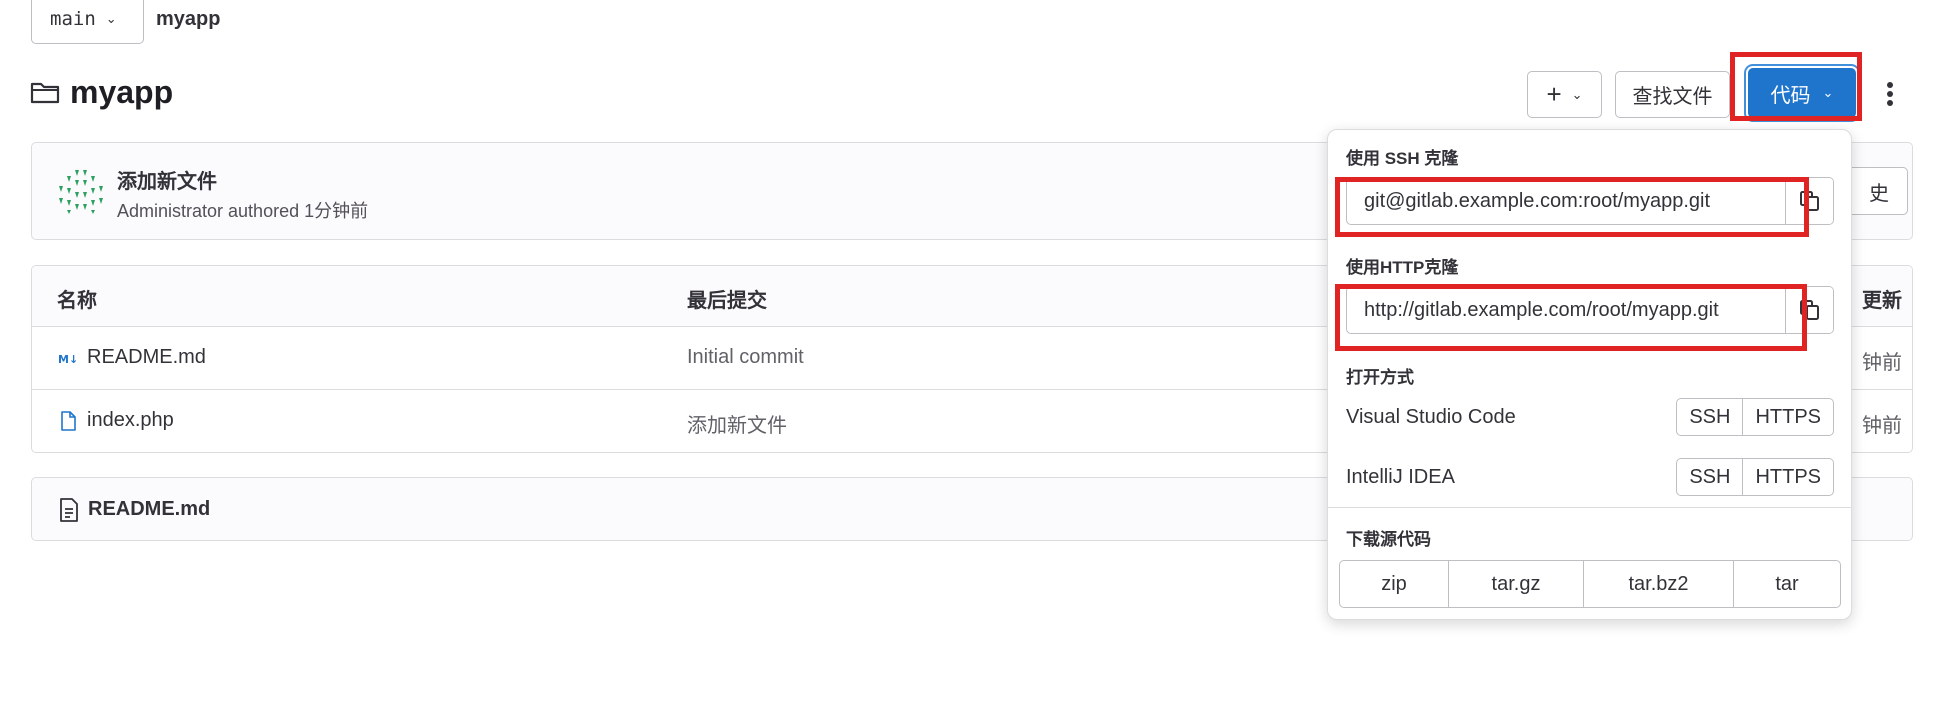 The image size is (1939, 720). Describe the element at coordinates (167, 179) in the screenshot. I see `commit-title-link: 添加新文件` at that location.